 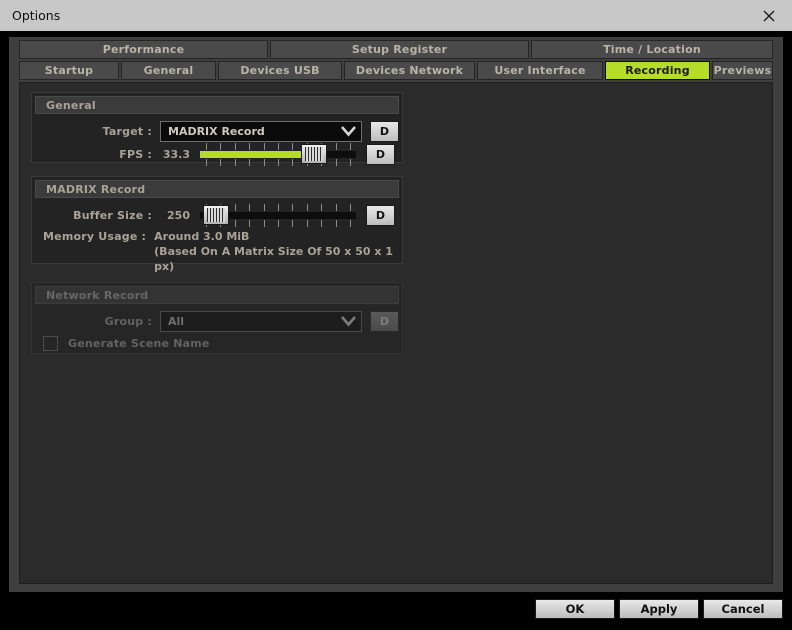 I want to click on group-network-record-header: Network Record, so click(x=217, y=295).